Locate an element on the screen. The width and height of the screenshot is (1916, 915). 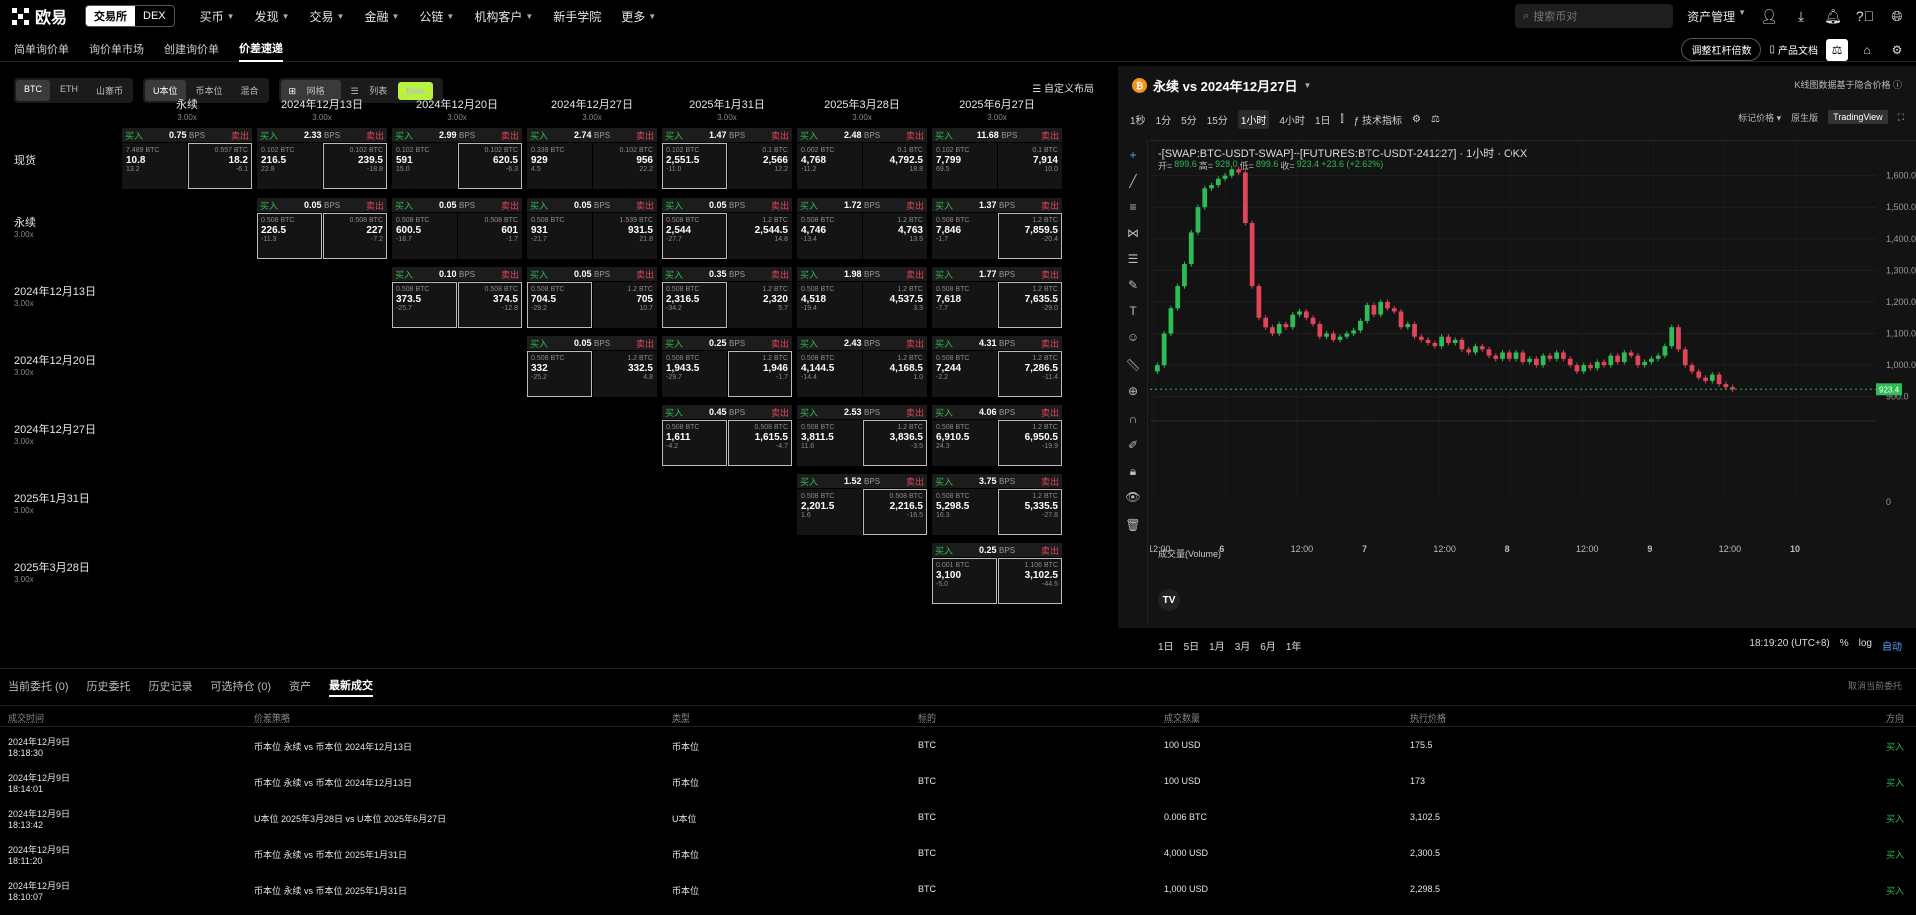
education-icon: ⌂ is located at coordinates (1867, 50).